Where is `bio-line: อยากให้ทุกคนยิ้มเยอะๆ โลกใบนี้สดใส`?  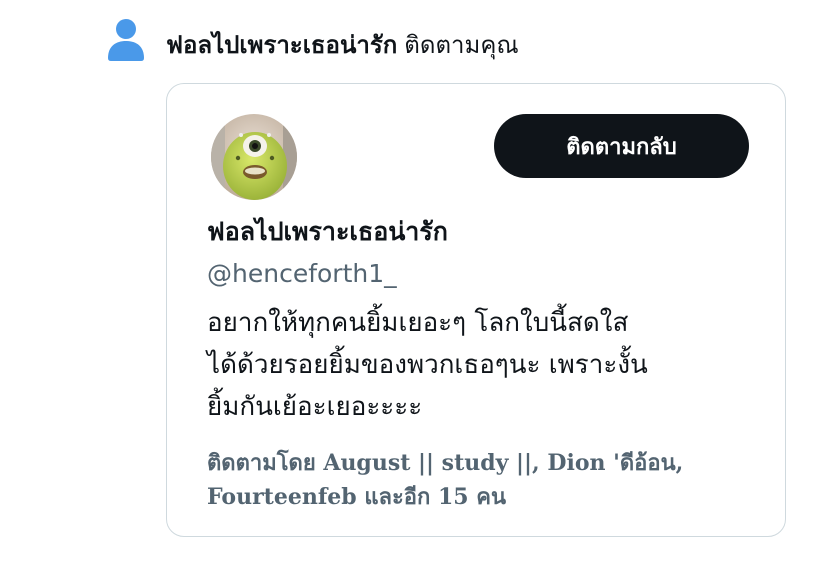 bio-line: อยากให้ทุกคนยิ้มเยอะๆ โลกใบนี้สดใส is located at coordinates (418, 323).